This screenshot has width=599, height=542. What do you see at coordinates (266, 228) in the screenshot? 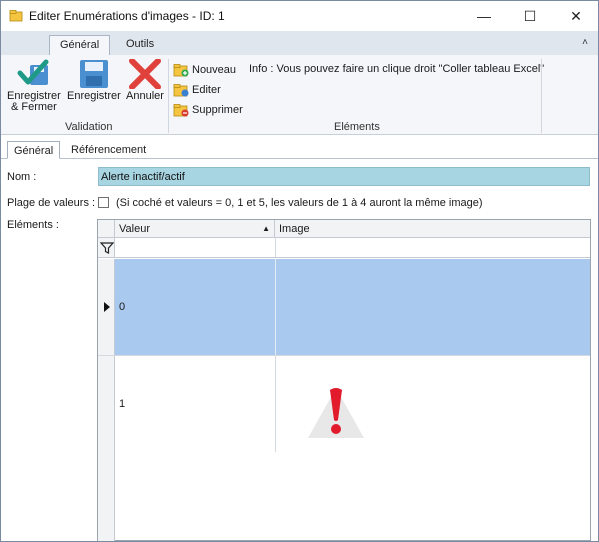
I see `sort-ascending-icon: ▲` at bounding box center [266, 228].